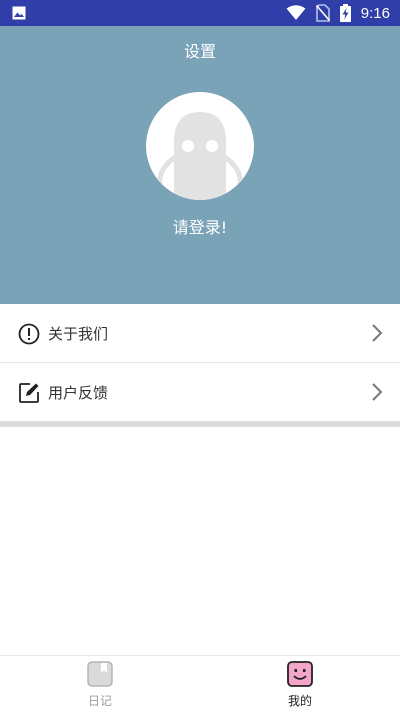 The image size is (400, 712). I want to click on info-icon, so click(29, 334).